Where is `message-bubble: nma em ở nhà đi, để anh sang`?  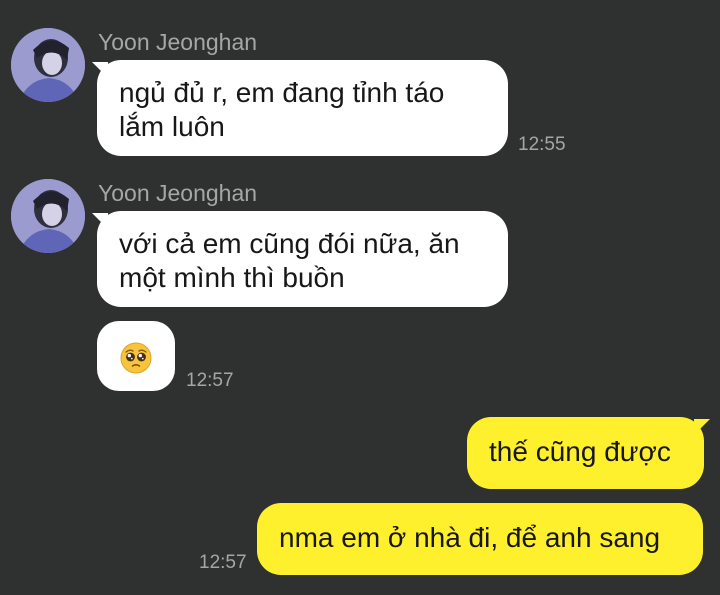
message-bubble: nma em ở nhà đi, để anh sang is located at coordinates (480, 539).